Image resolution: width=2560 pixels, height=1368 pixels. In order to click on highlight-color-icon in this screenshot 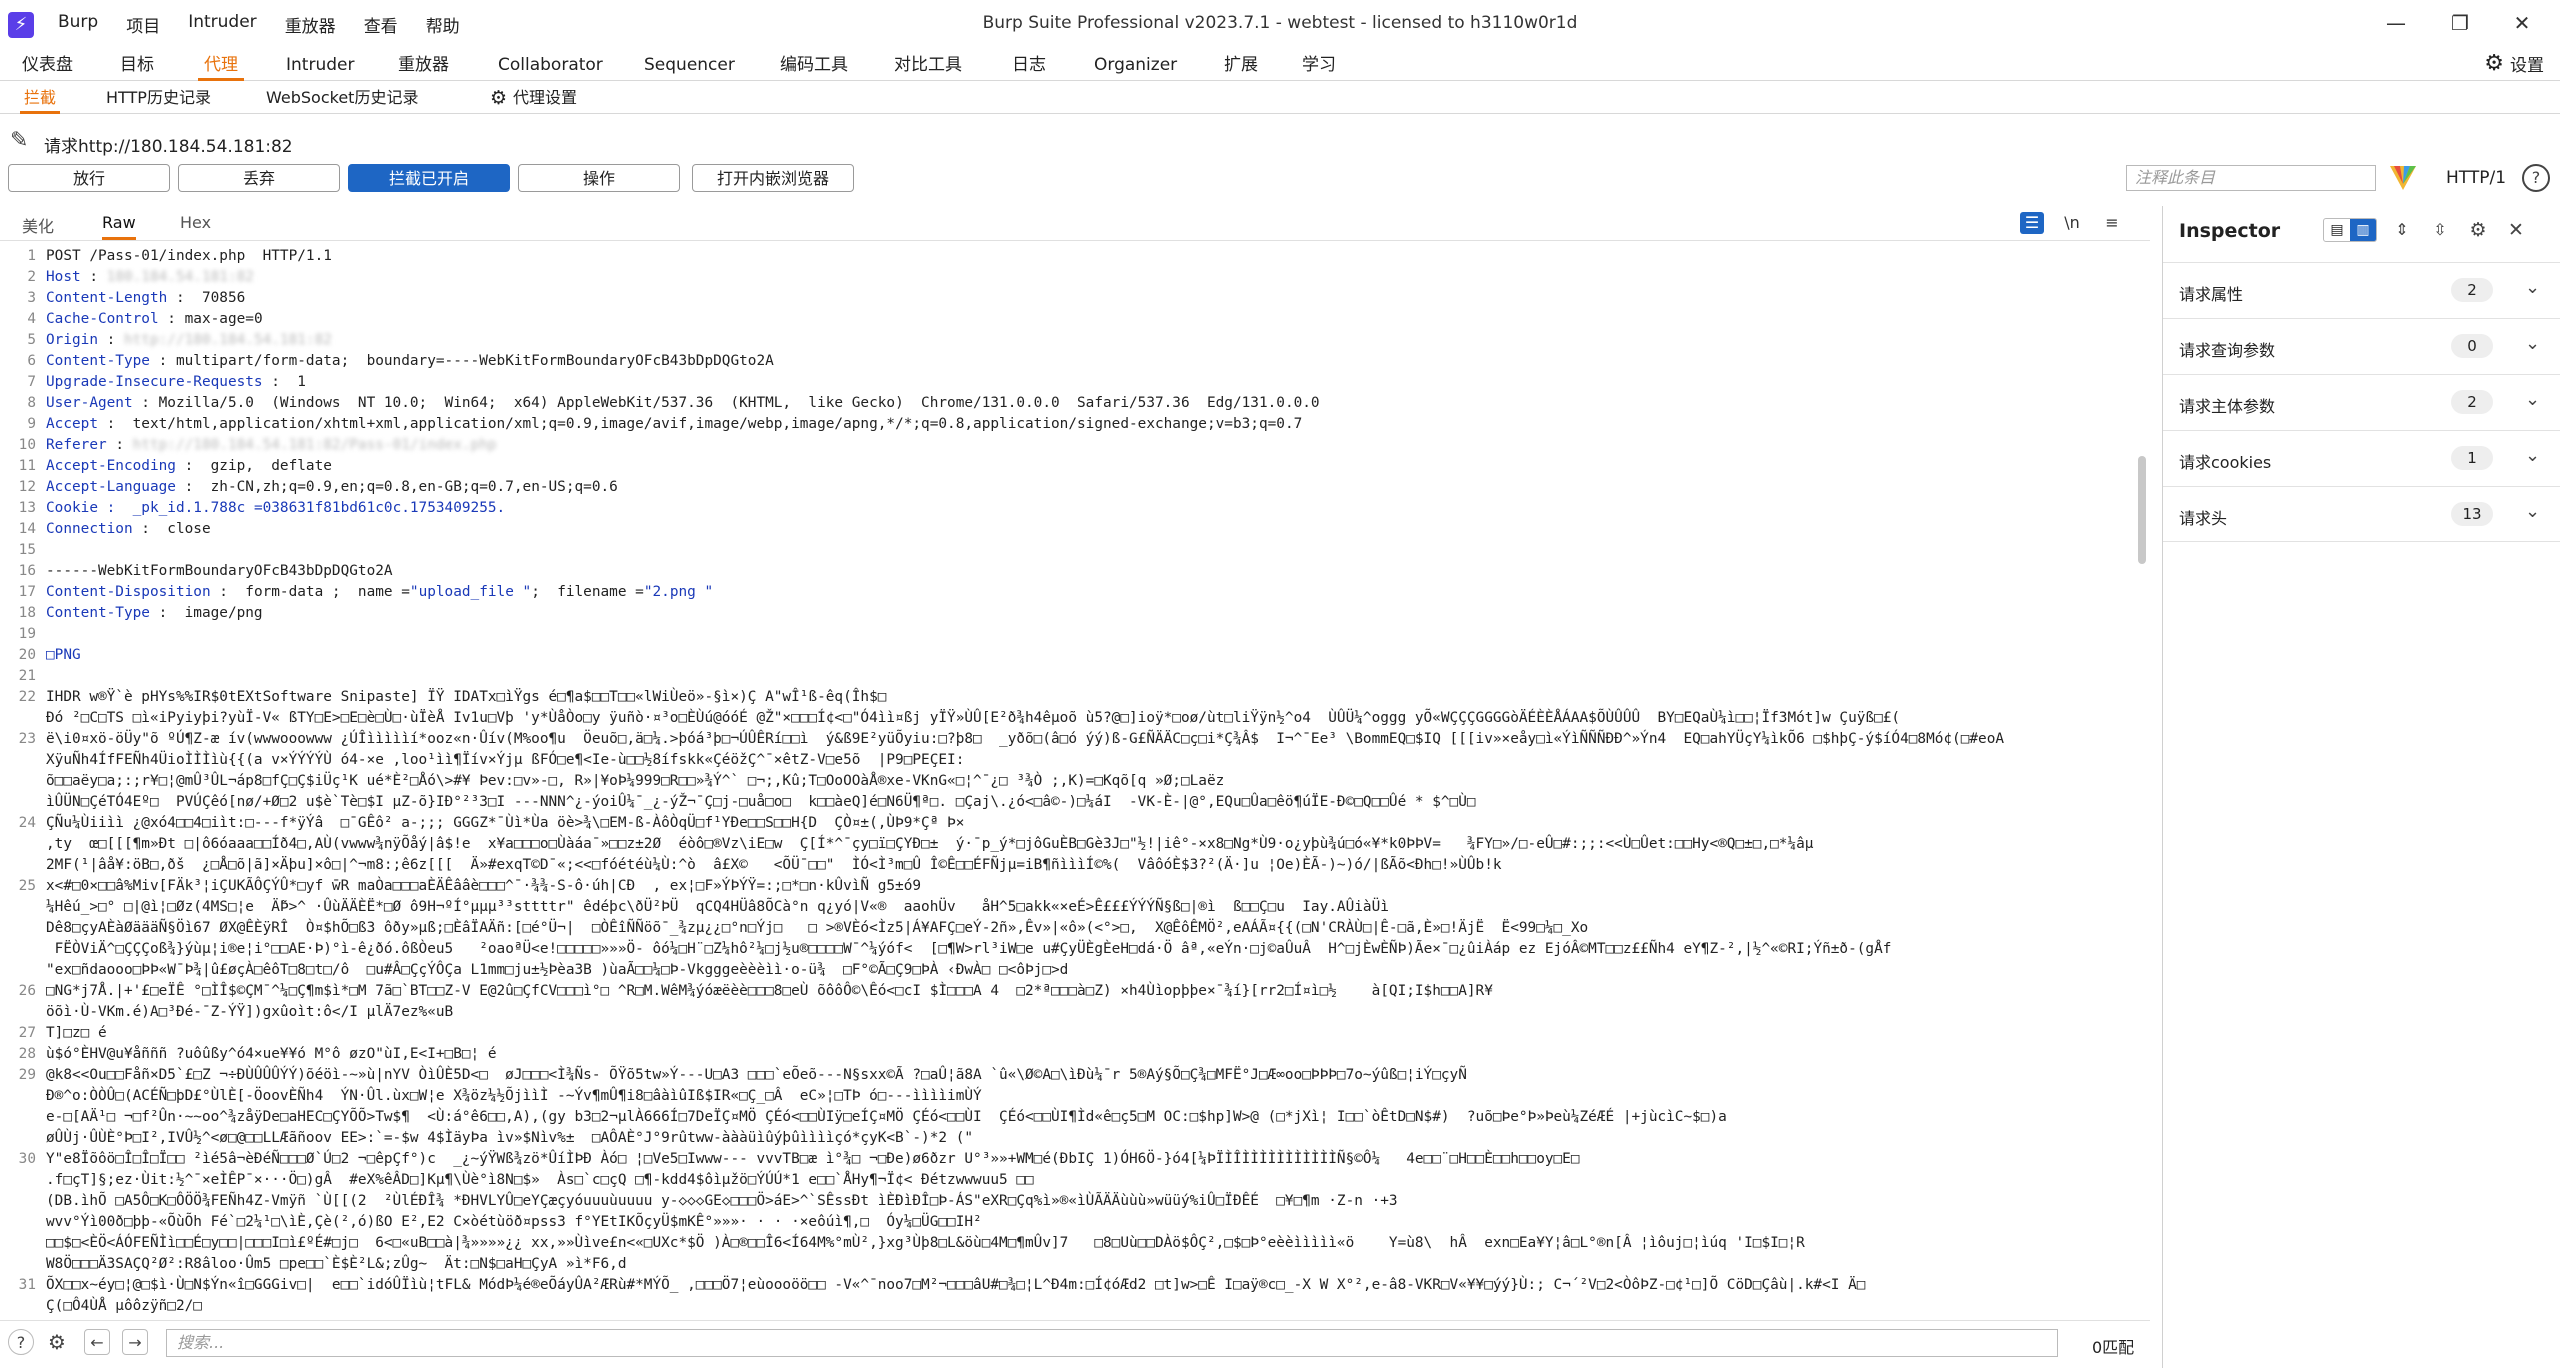, I will do `click(2403, 178)`.